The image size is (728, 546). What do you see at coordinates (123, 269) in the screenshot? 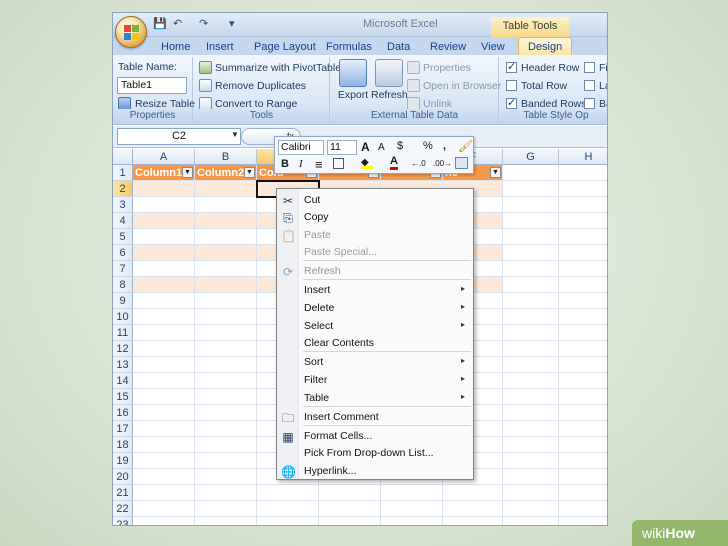
I see `row-header-7: 7` at bounding box center [123, 269].